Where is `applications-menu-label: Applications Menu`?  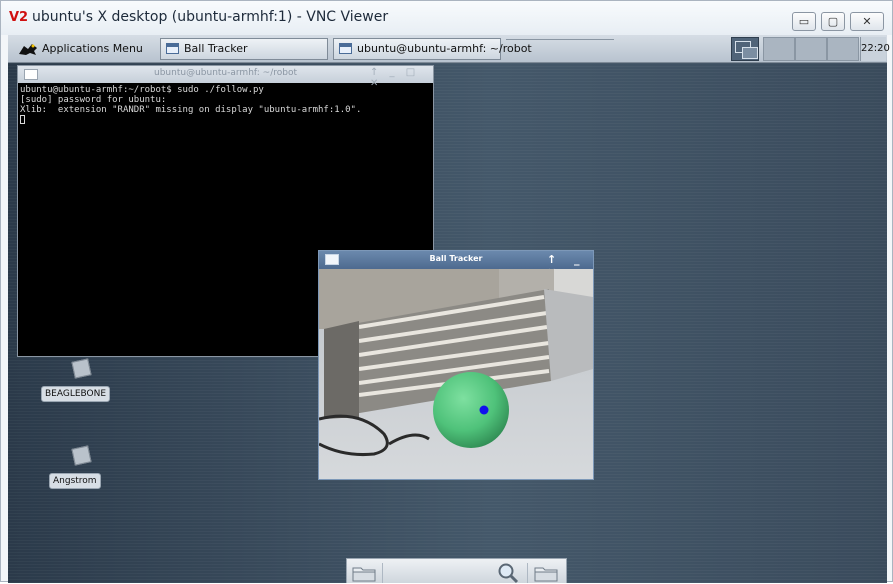 applications-menu-label: Applications Menu is located at coordinates (92, 48).